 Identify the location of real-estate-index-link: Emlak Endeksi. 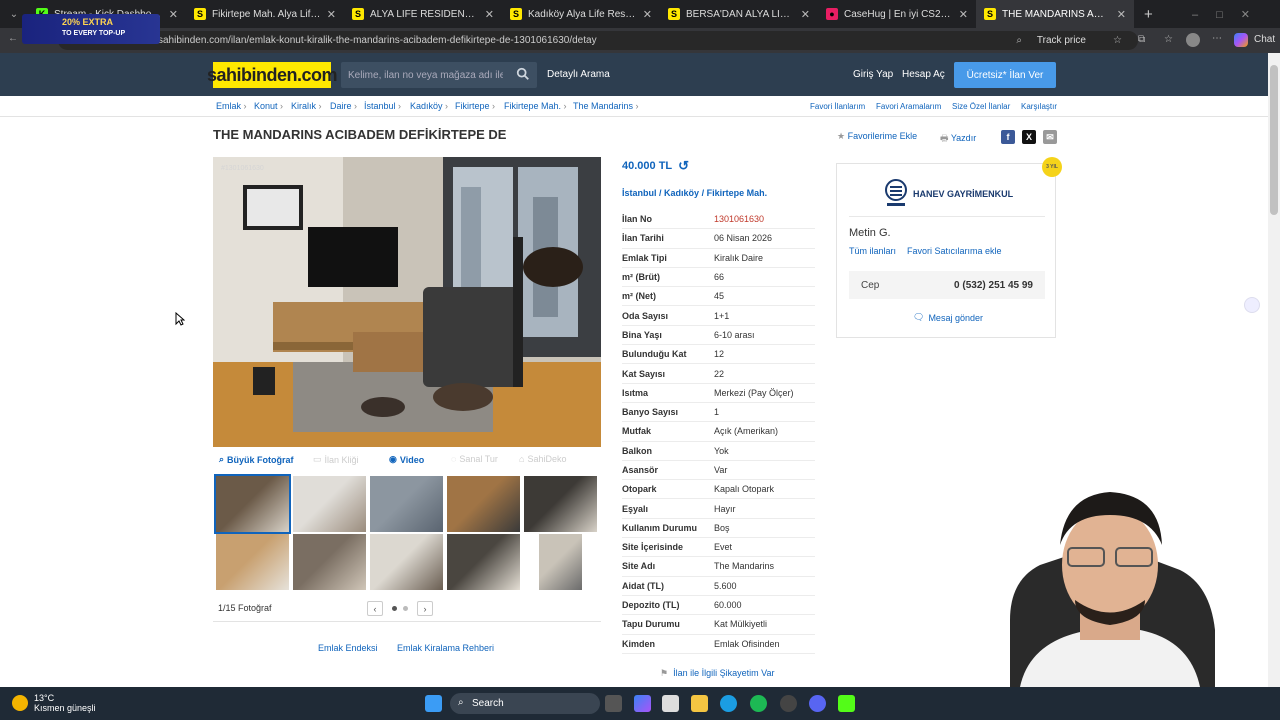
(348, 648).